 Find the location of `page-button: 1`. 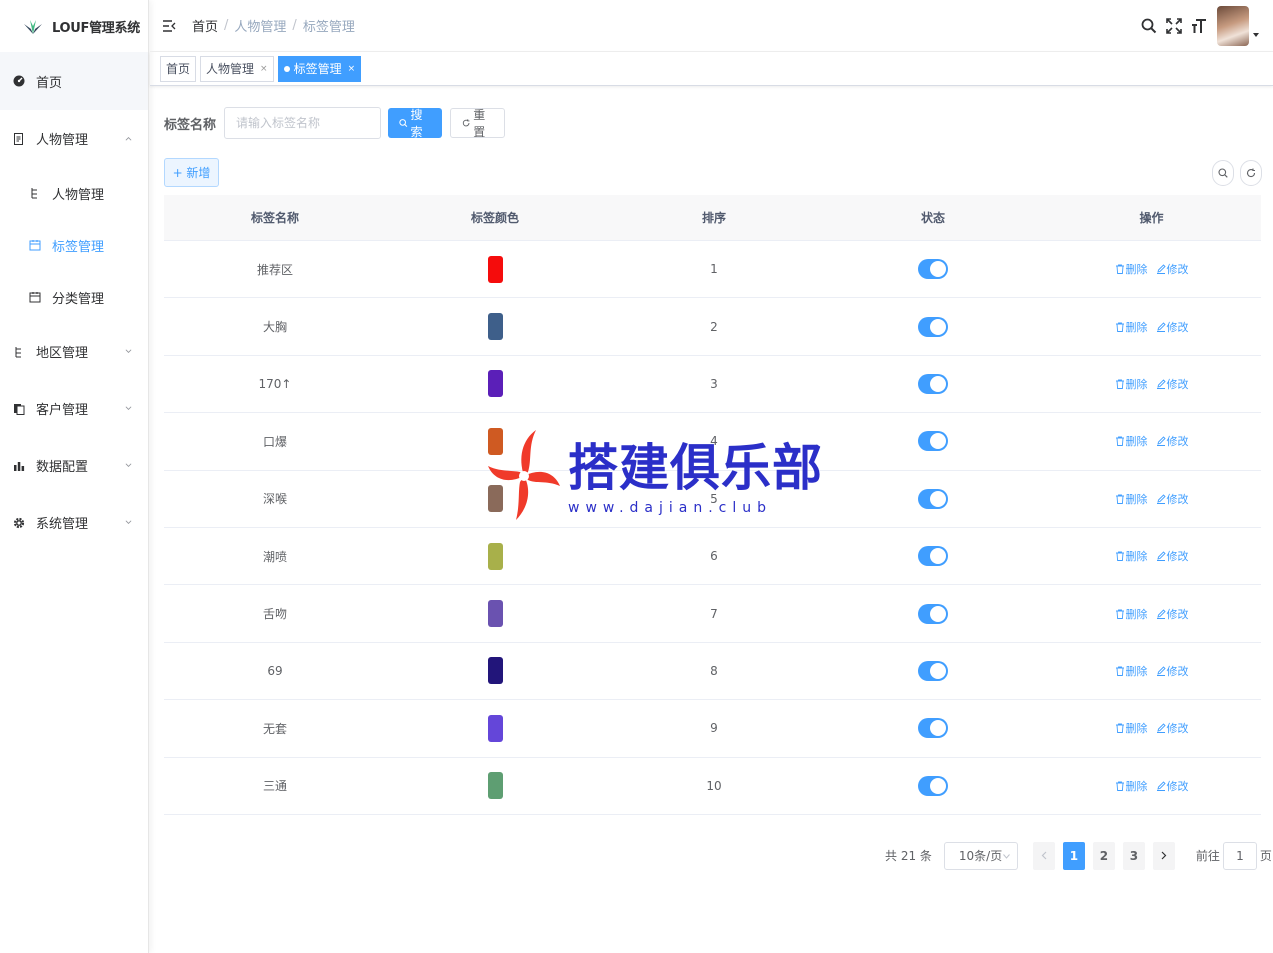

page-button: 1 is located at coordinates (1073, 855).